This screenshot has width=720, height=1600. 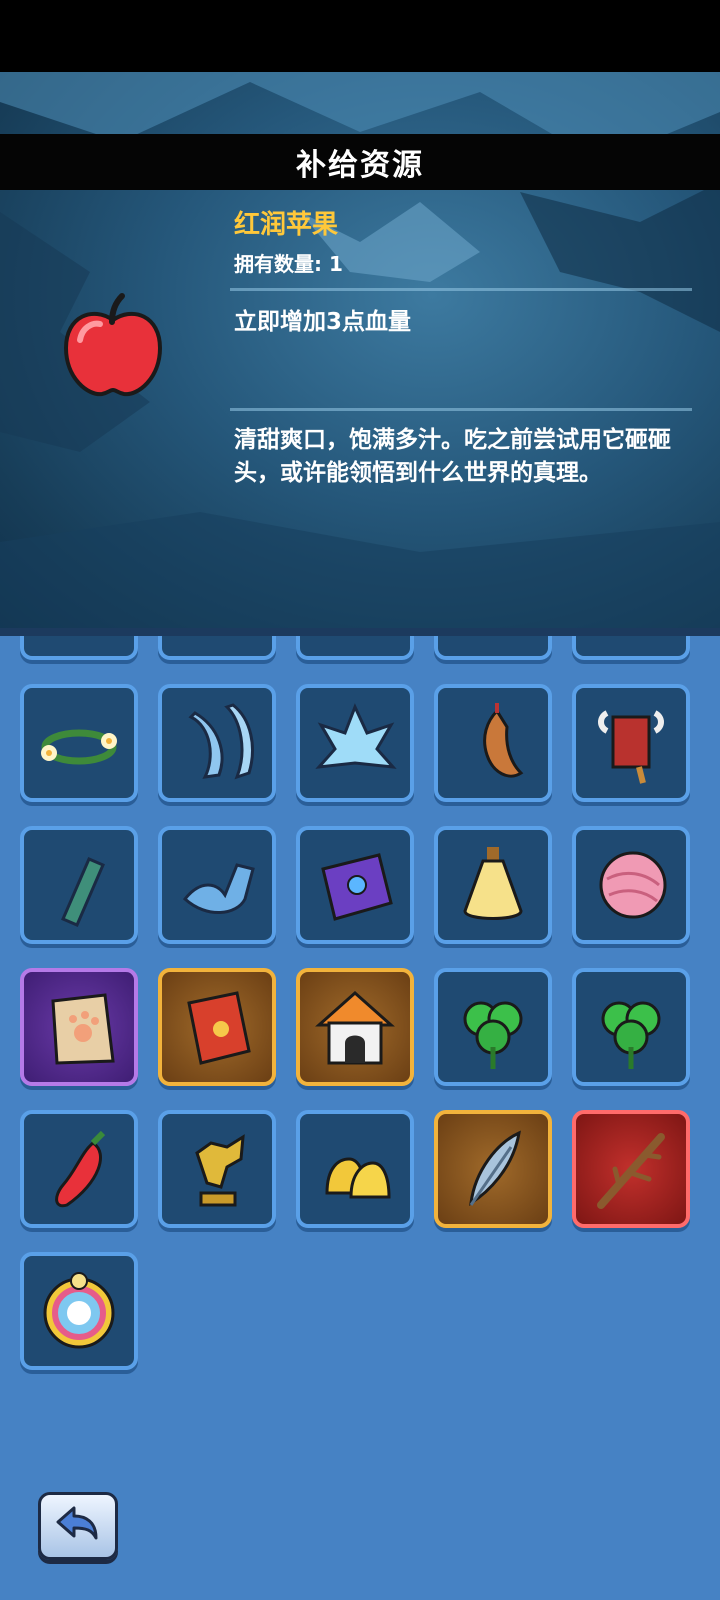 I want to click on pet-house-icon, so click(x=355, y=1027).